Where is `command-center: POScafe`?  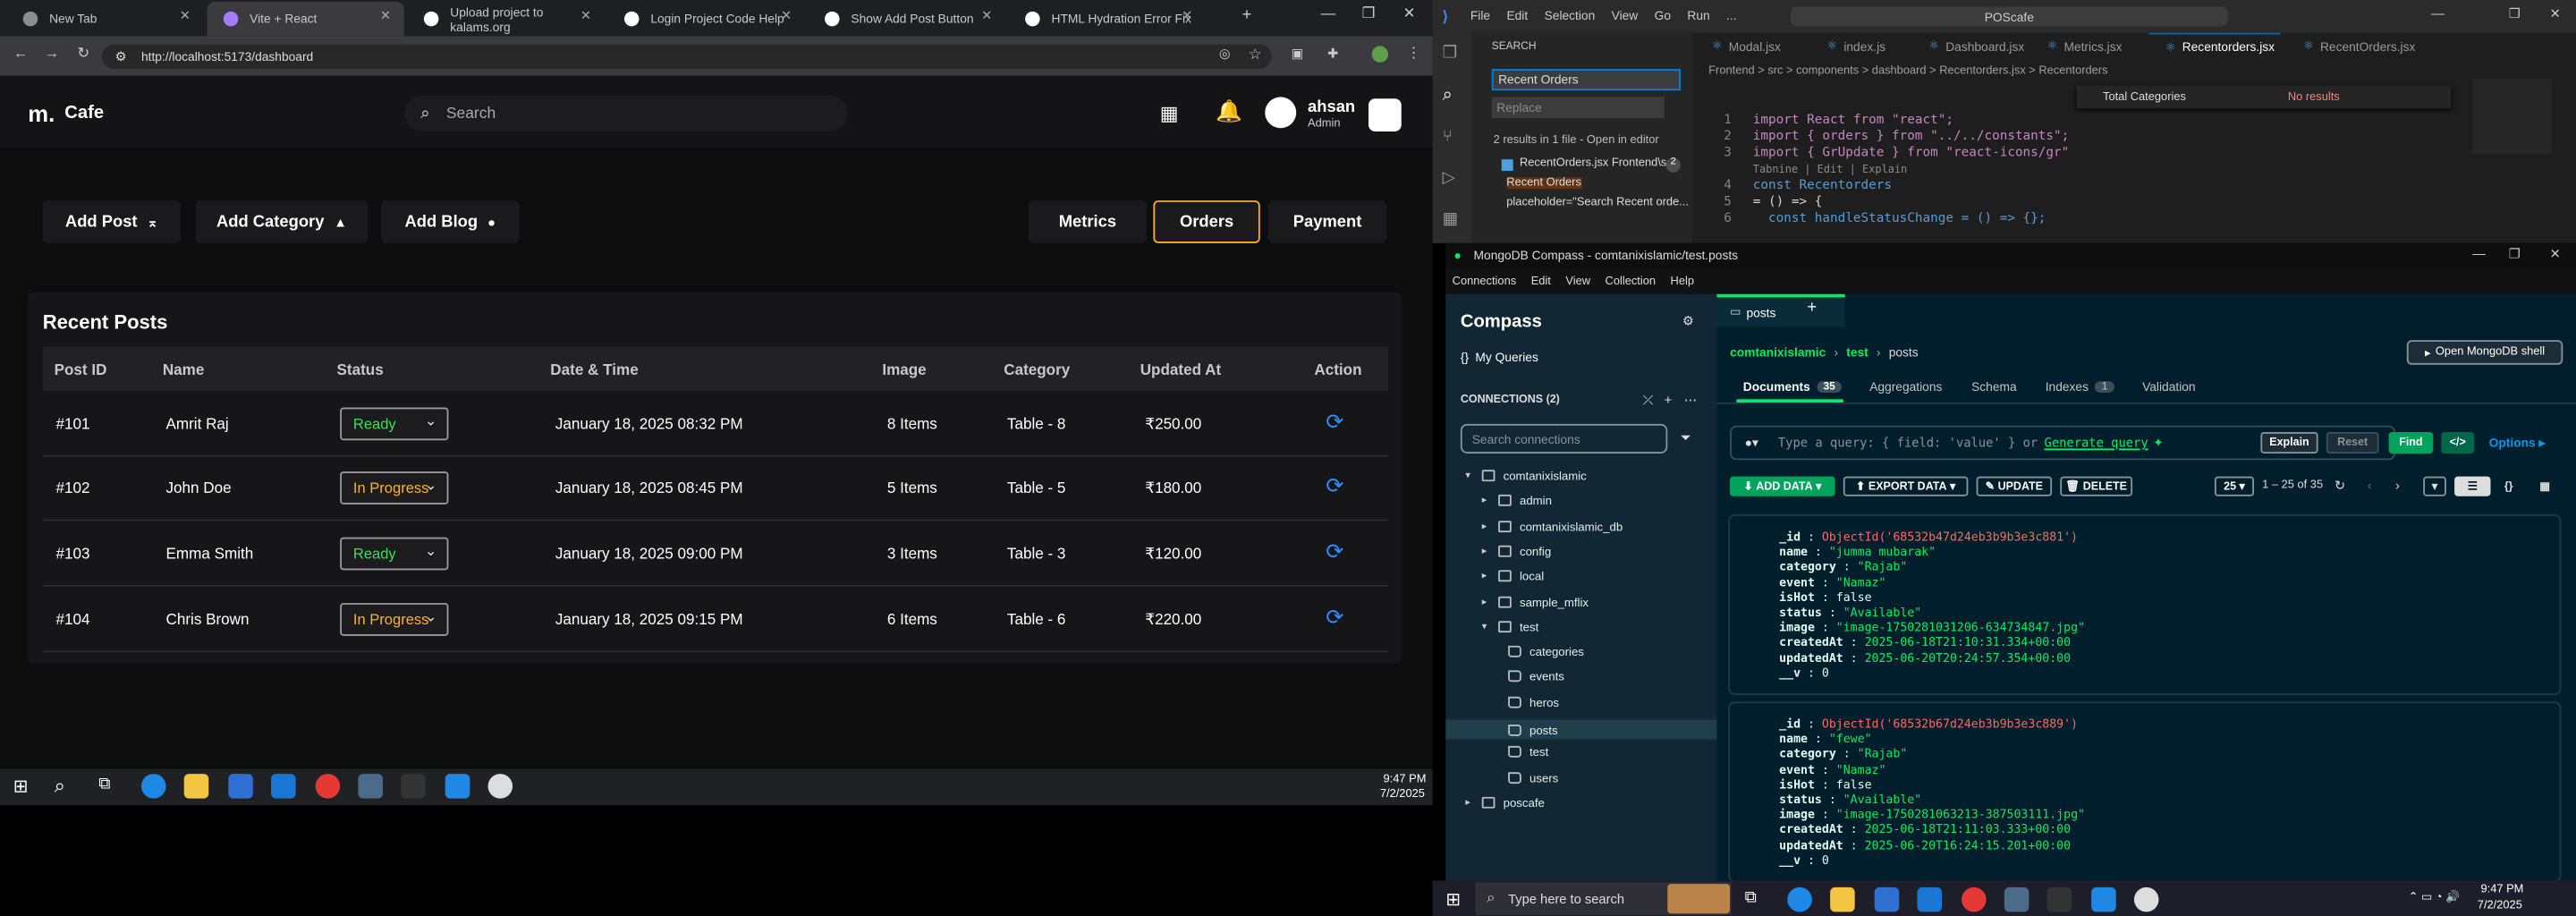 command-center: POScafe is located at coordinates (2009, 16).